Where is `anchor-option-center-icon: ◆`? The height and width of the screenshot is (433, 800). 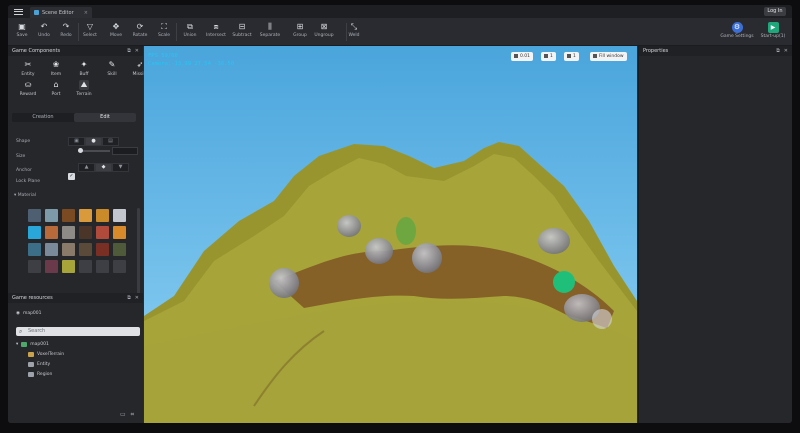 anchor-option-center-icon: ◆ is located at coordinates (103, 167).